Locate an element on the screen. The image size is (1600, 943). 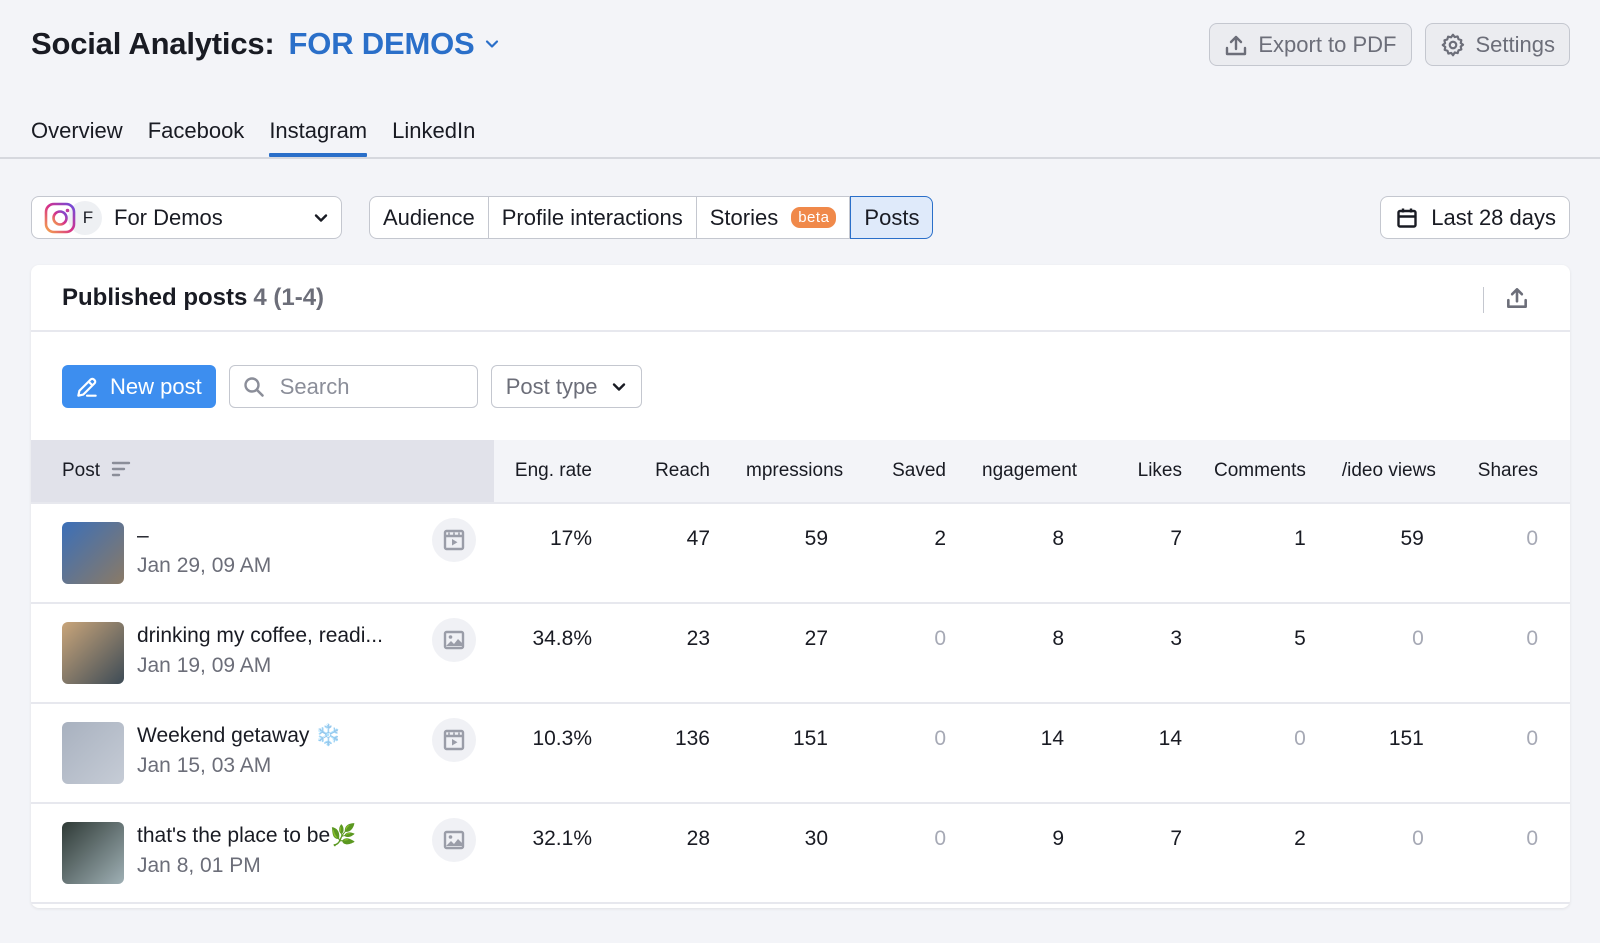
posts-count: 4 (1-4) is located at coordinates (289, 297).